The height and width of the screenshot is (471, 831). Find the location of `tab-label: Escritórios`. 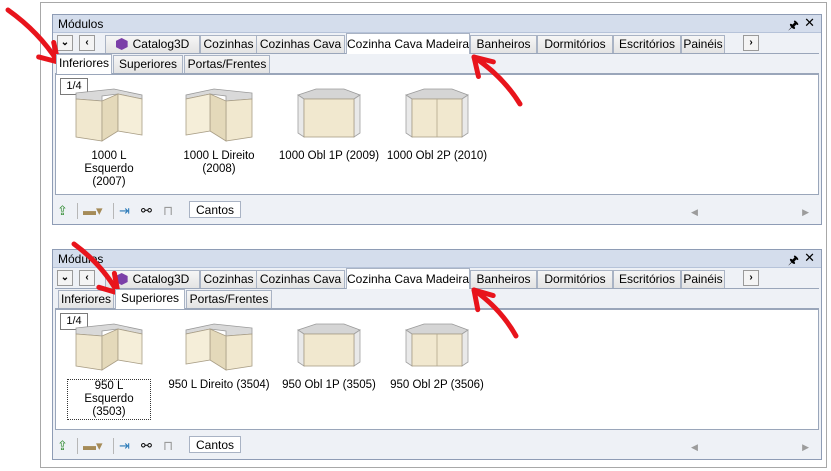

tab-label: Escritórios is located at coordinates (646, 279).